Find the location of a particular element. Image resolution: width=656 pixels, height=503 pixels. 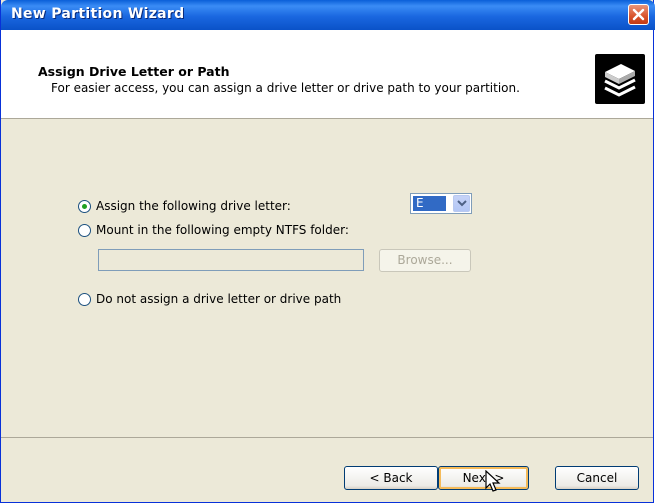

drive-letter-select: E is located at coordinates (441, 203).